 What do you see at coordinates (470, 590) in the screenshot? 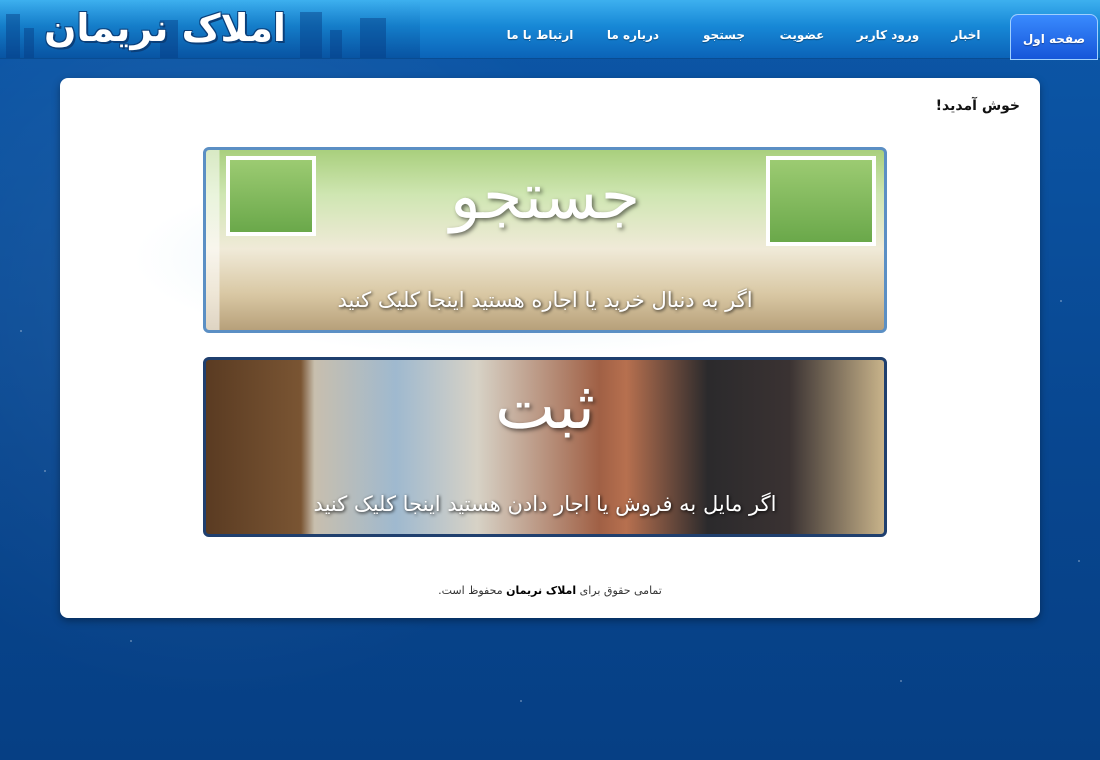
I see `copyright-suffix: محفوظ است.` at bounding box center [470, 590].